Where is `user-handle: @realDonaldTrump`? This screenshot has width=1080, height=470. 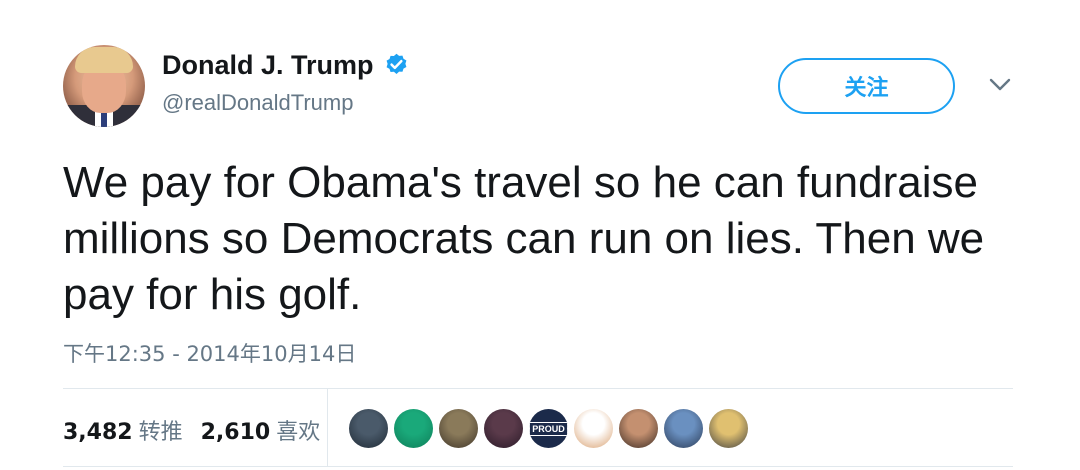
user-handle: @realDonaldTrump is located at coordinates (257, 103).